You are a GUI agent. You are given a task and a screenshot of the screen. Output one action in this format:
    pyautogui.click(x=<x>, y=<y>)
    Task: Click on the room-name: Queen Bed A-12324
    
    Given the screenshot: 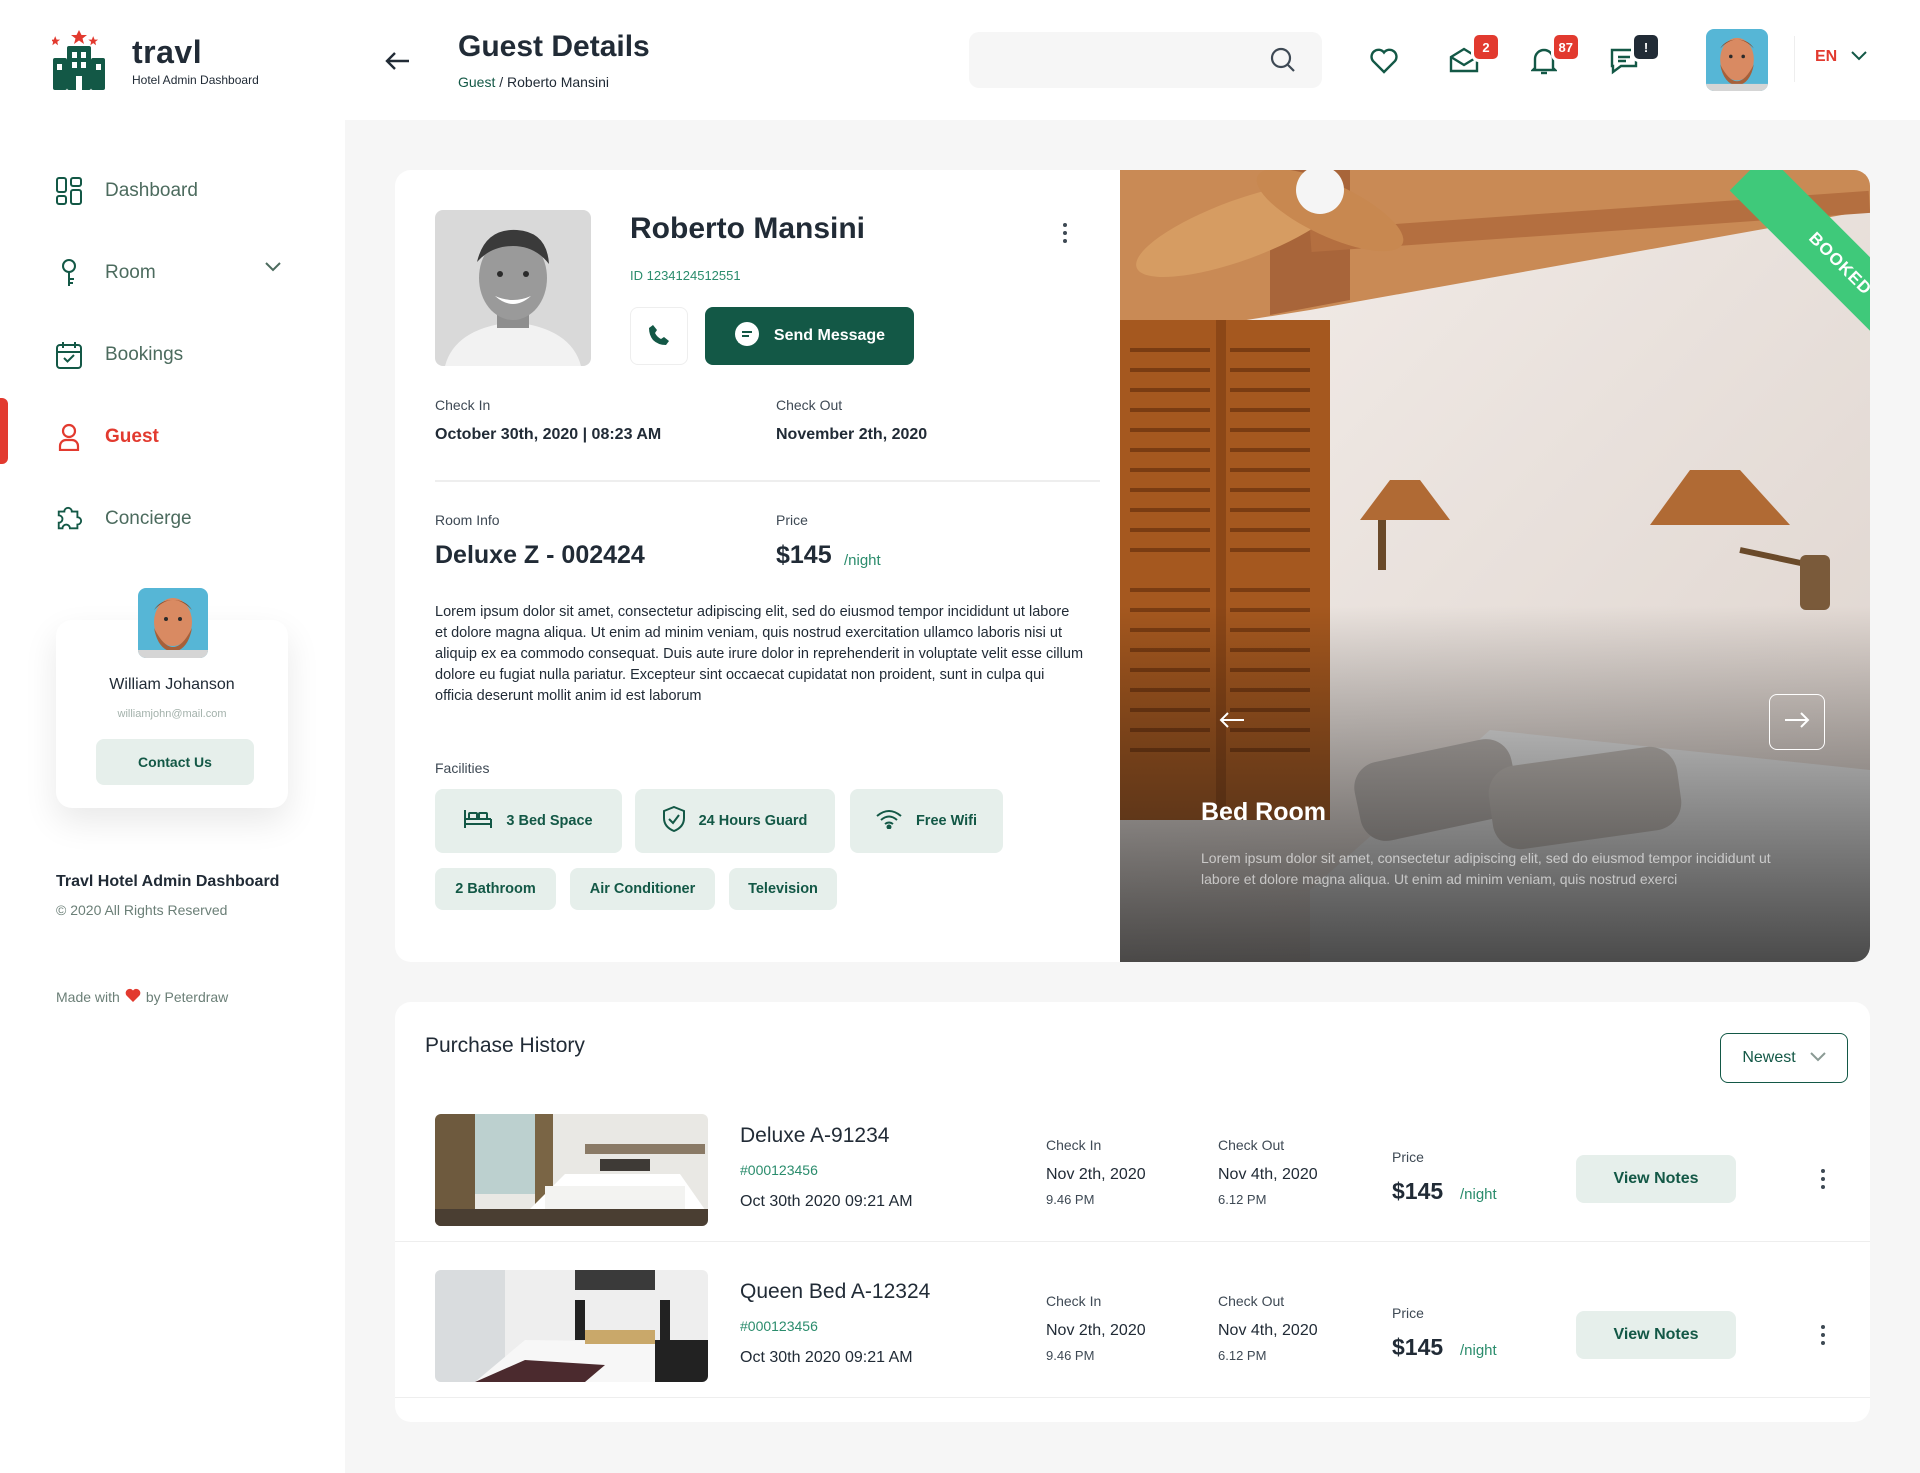 What is the action you would take?
    pyautogui.click(x=835, y=1291)
    